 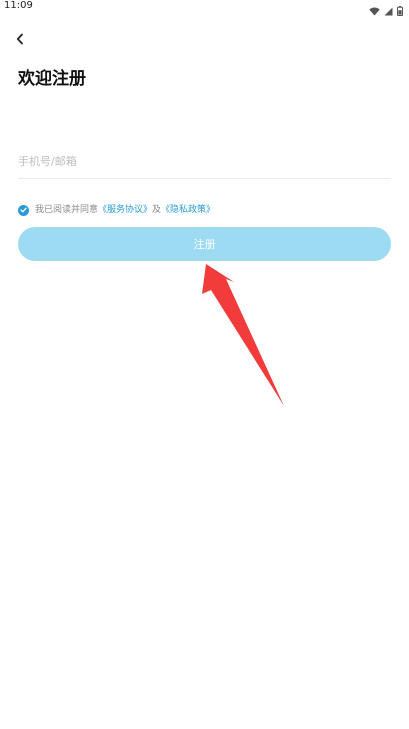 I want to click on battery-icon, so click(x=400, y=10).